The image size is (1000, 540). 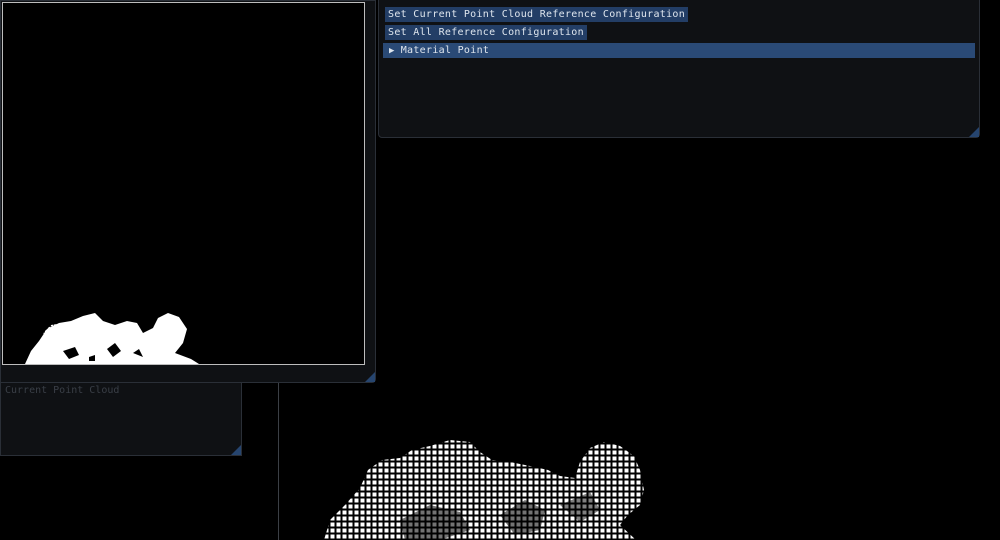 What do you see at coordinates (679, 50) in the screenshot?
I see `tree-node-material-point: ▶ Material Point` at bounding box center [679, 50].